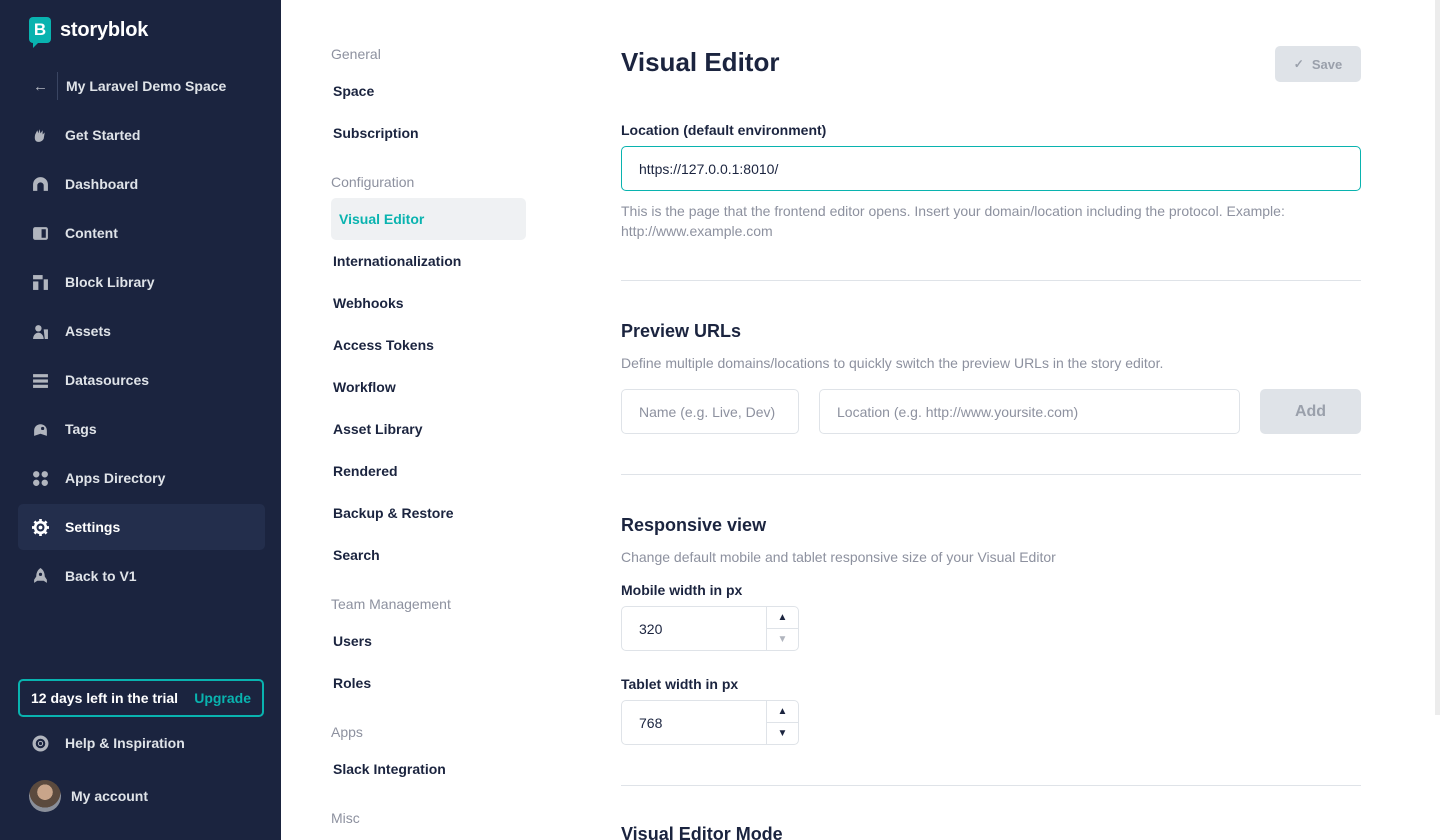 This screenshot has height=840, width=1440. Describe the element at coordinates (428, 345) in the screenshot. I see `menu-item-access-tokens: Access Tokens` at that location.